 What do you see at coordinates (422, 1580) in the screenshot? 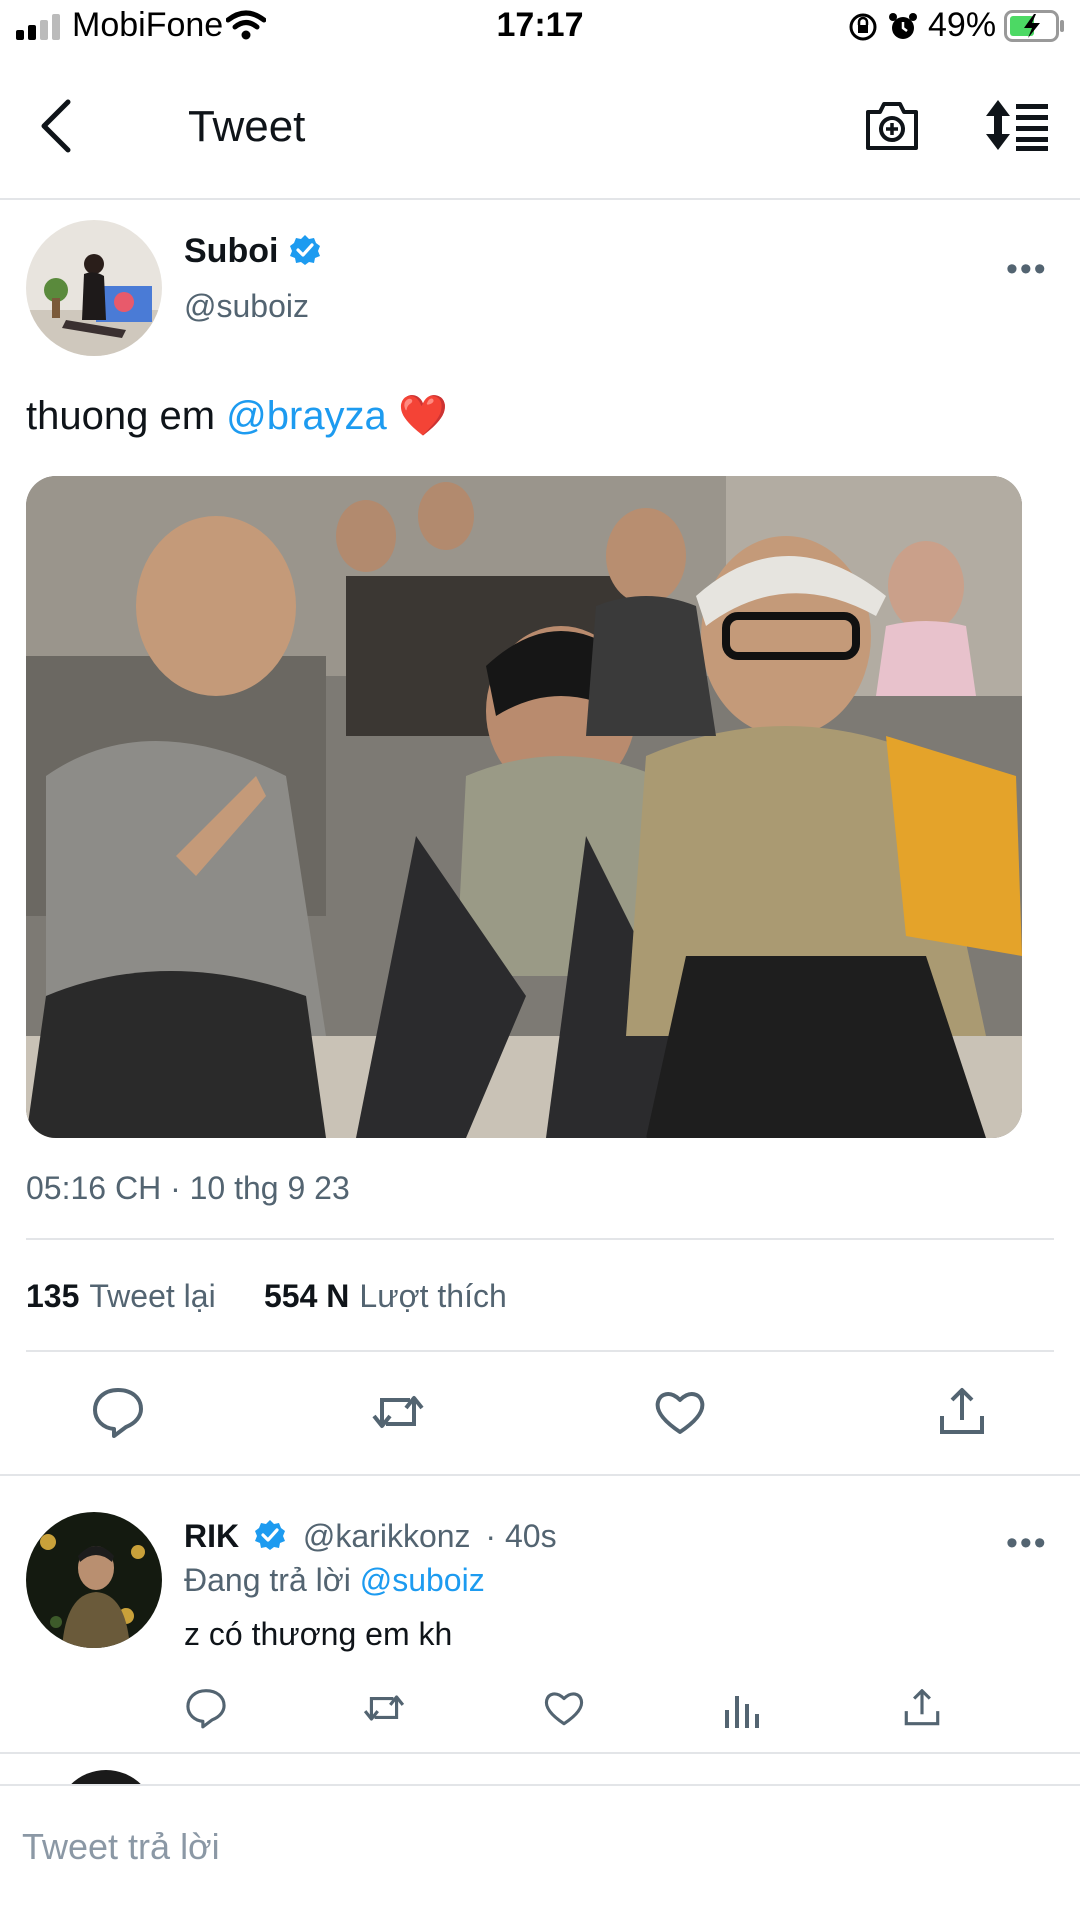
I see `replying-to-mention: @suboiz` at bounding box center [422, 1580].